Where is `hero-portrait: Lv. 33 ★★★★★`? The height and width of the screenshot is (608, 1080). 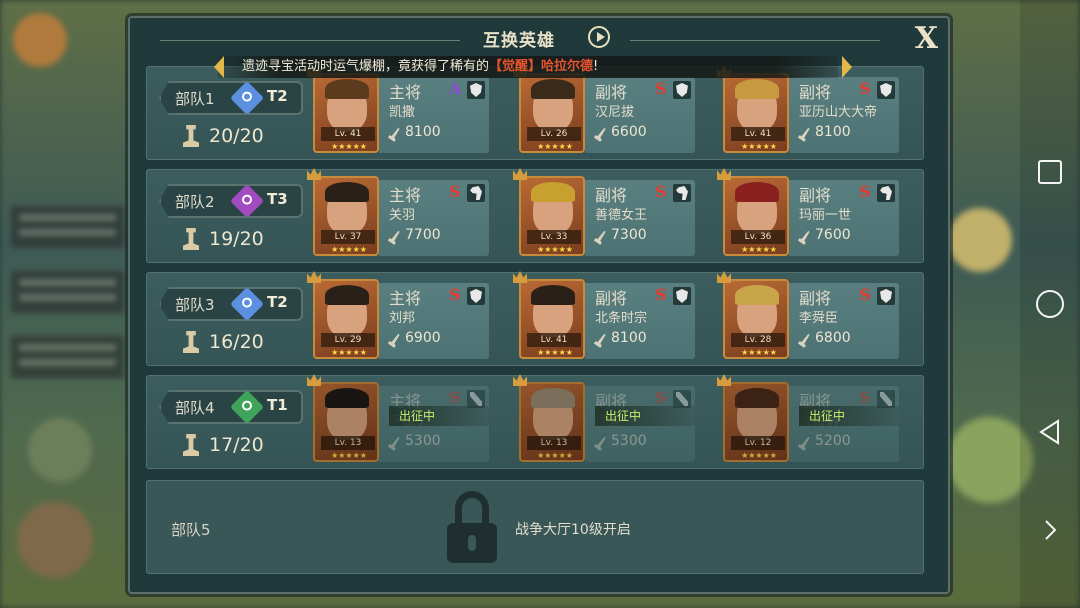 hero-portrait: Lv. 33 ★★★★★ is located at coordinates (552, 216).